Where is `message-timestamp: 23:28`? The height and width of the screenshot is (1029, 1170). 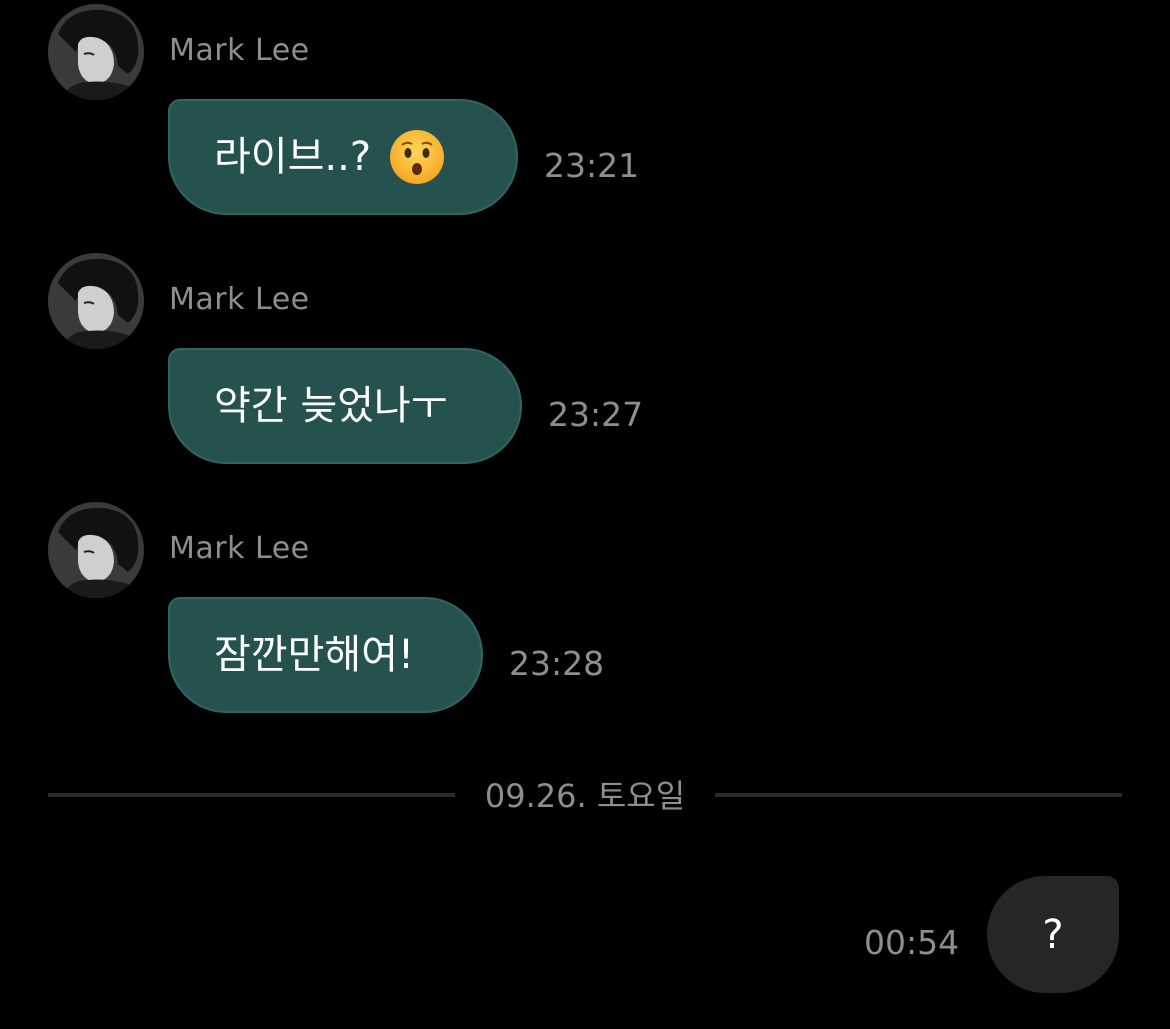 message-timestamp: 23:28 is located at coordinates (557, 663).